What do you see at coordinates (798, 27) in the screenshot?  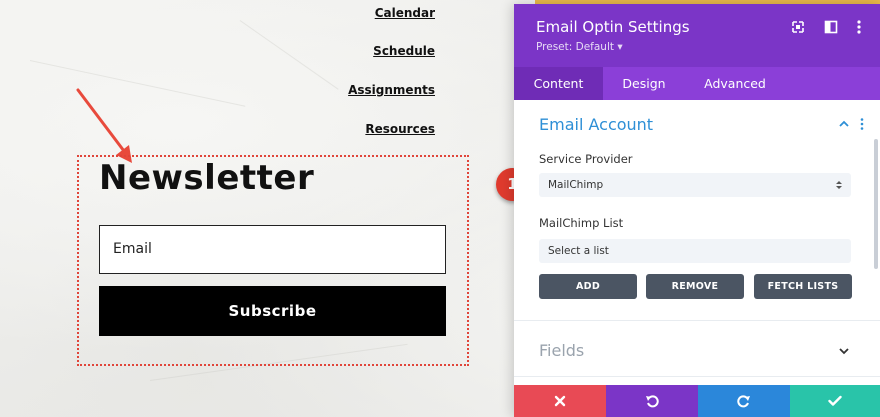 I see `fullscreen-icon` at bounding box center [798, 27].